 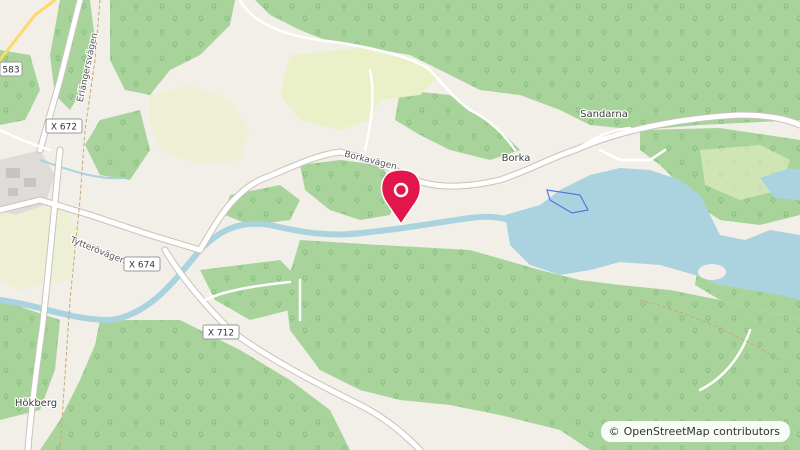 What do you see at coordinates (712, 272) in the screenshot?
I see `islet` at bounding box center [712, 272].